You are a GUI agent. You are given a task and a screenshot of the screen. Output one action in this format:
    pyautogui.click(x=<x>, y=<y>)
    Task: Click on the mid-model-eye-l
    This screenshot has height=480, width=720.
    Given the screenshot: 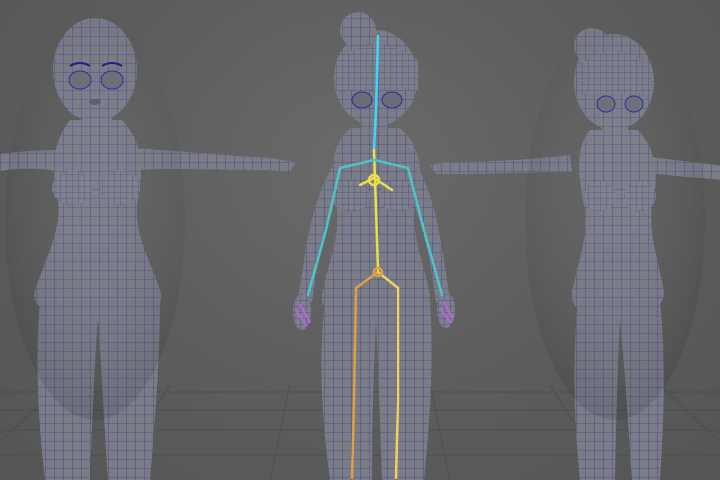 What is the action you would take?
    pyautogui.click(x=362, y=100)
    